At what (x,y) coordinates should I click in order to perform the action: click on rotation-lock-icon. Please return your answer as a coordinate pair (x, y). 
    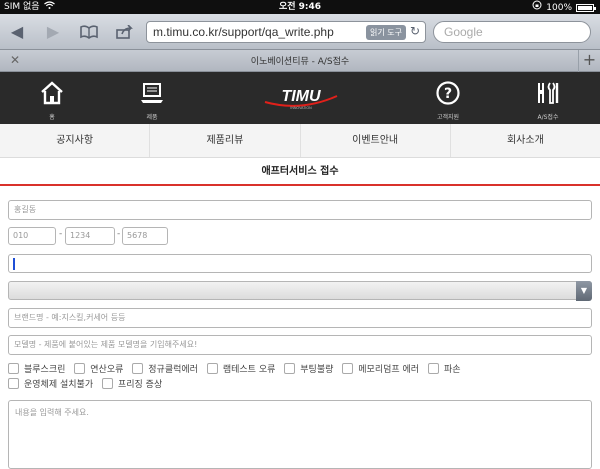
    Looking at the image, I should click on (537, 7).